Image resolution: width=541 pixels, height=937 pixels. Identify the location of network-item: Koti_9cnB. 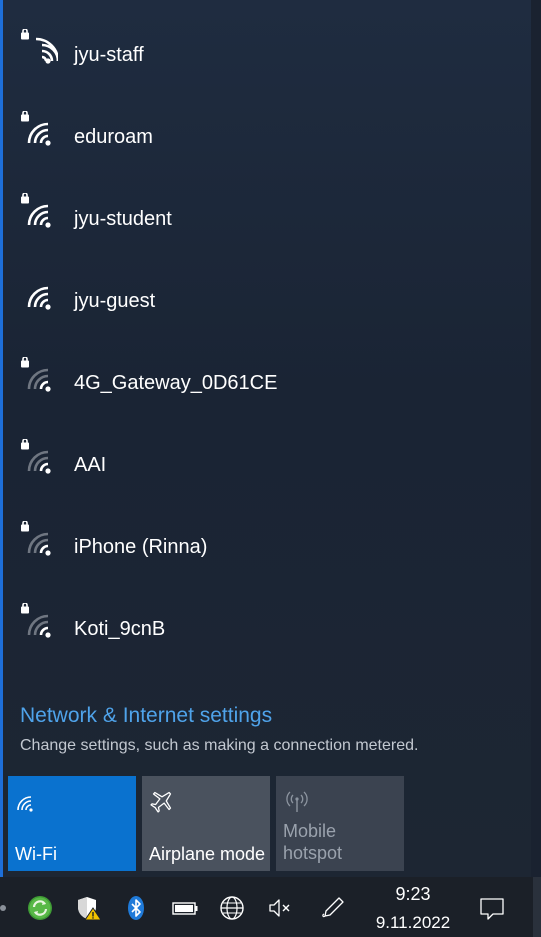
(265, 628).